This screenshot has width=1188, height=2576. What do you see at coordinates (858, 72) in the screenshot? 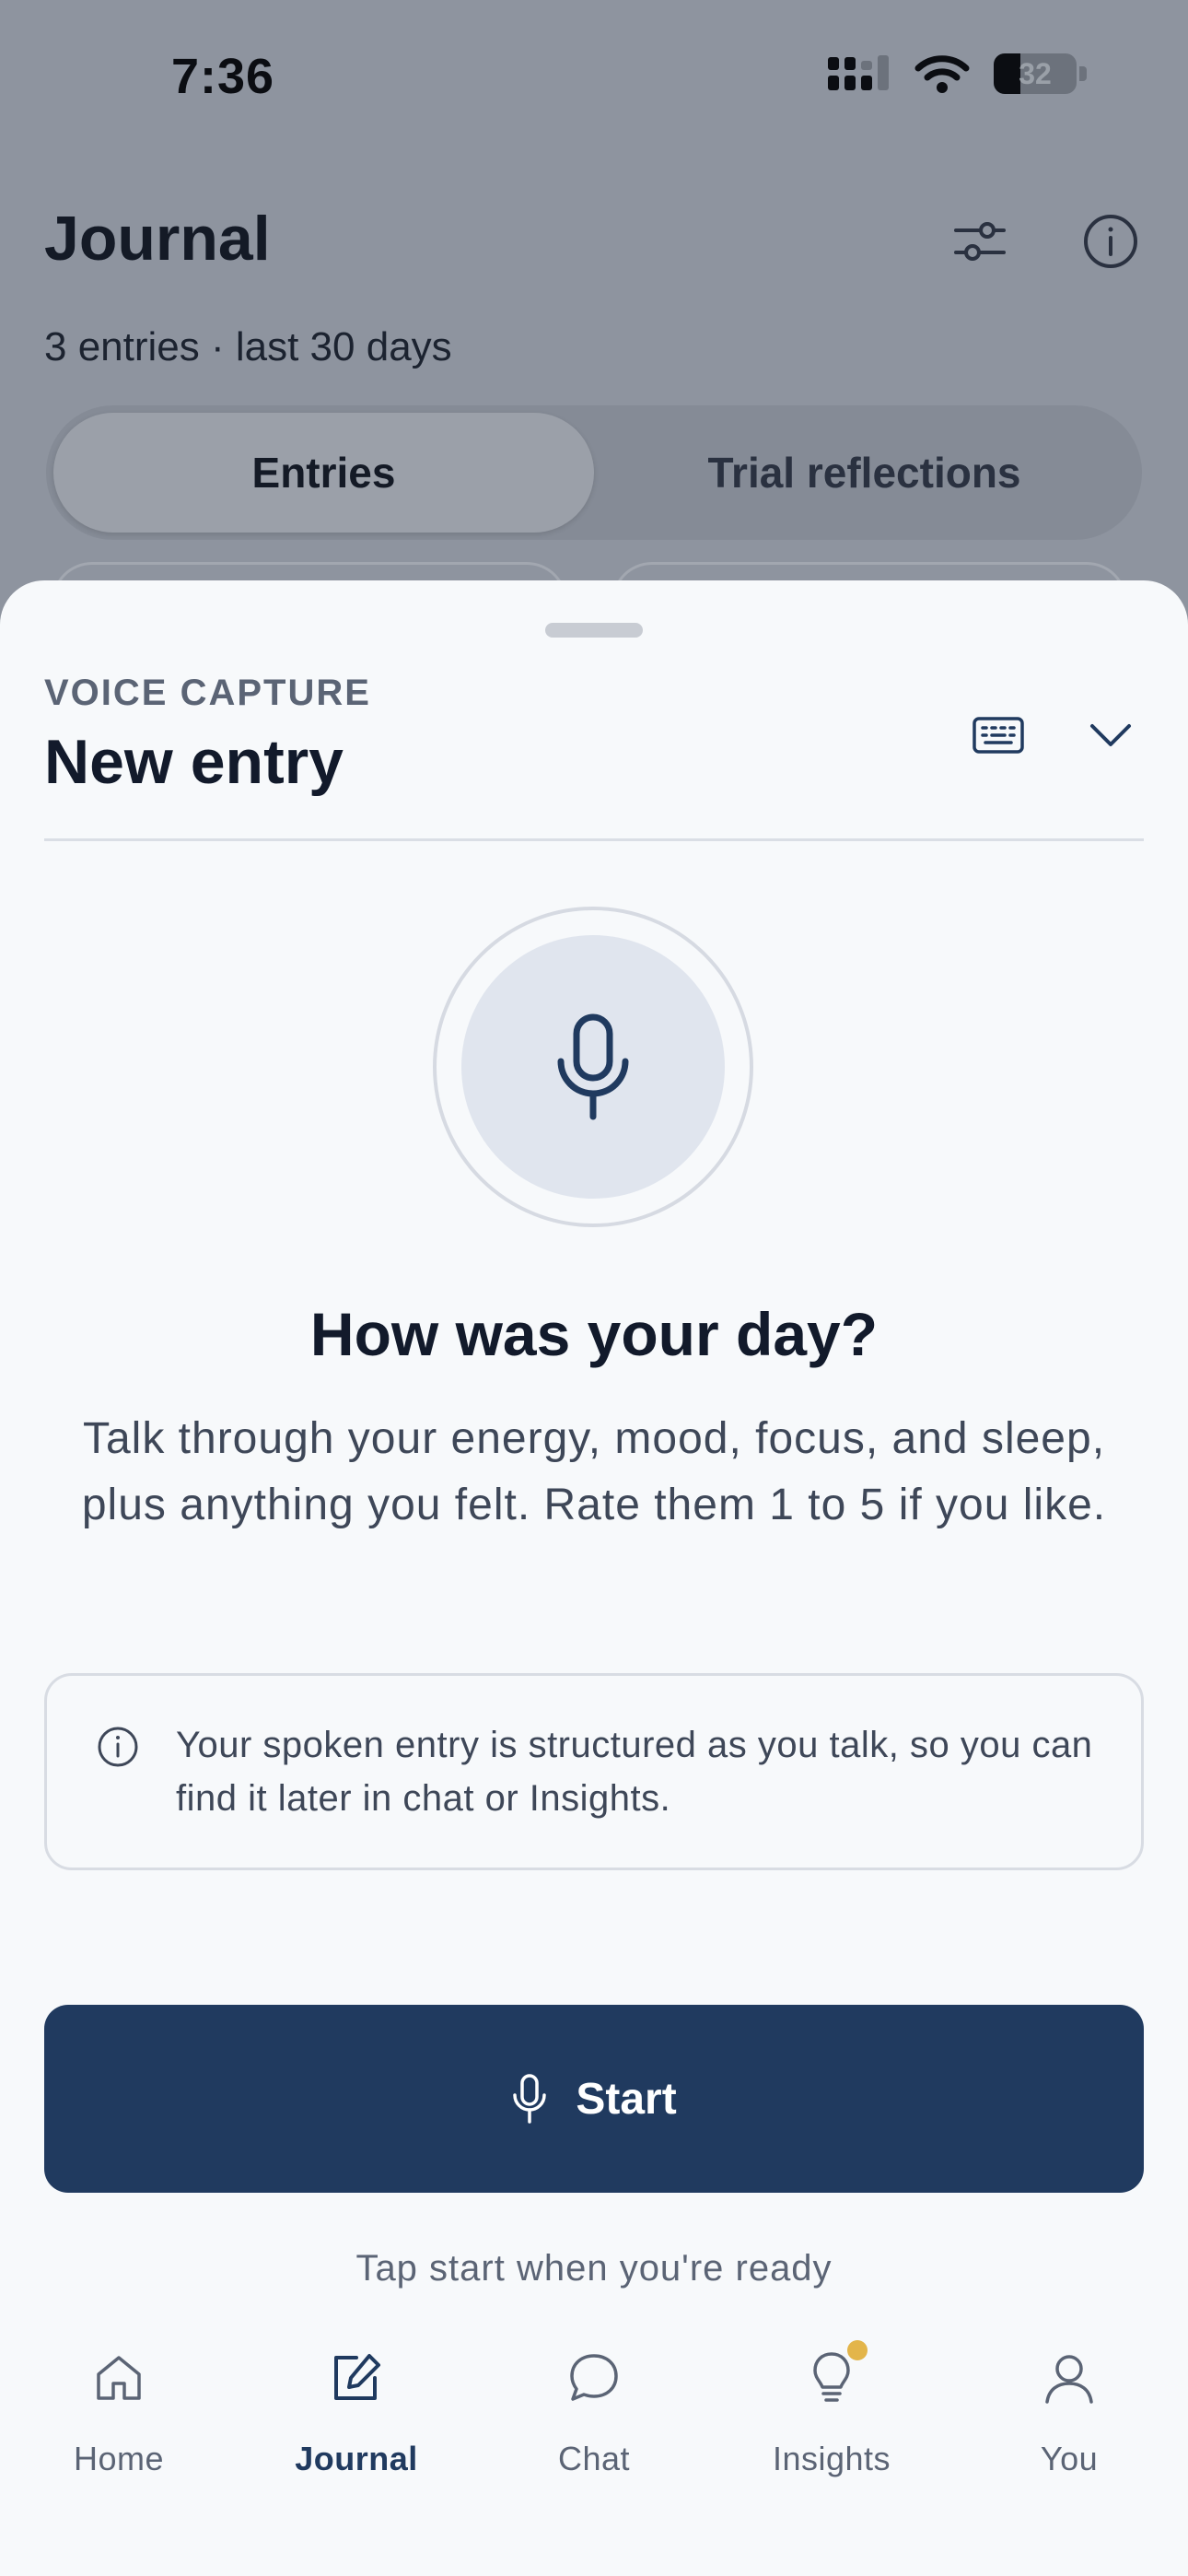
I see `cellular-signal-icon` at bounding box center [858, 72].